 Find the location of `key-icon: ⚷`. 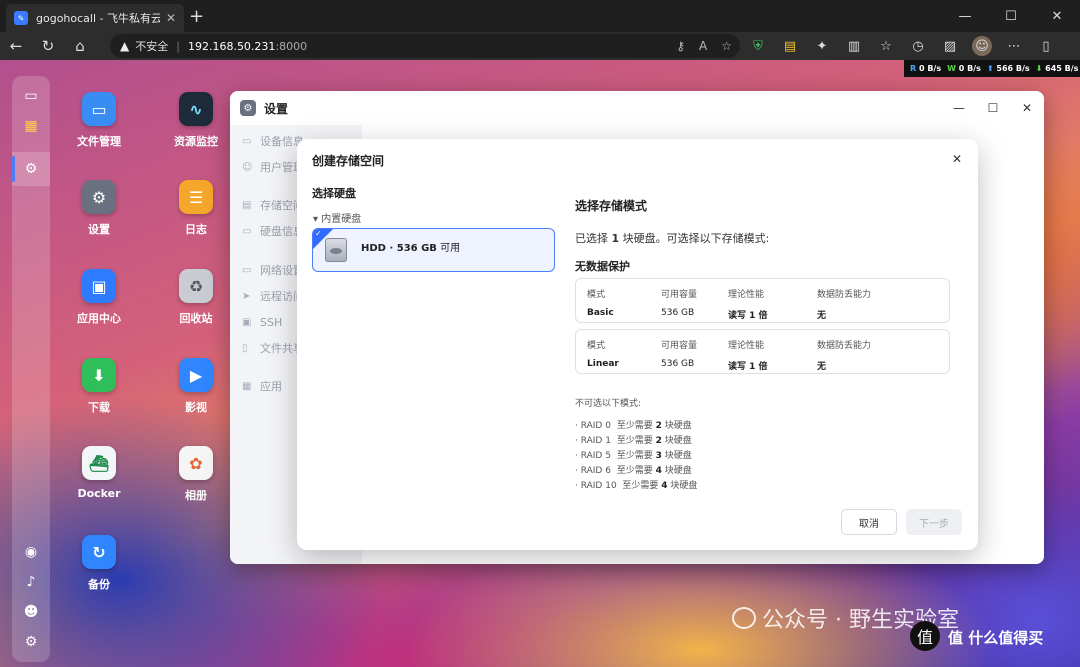

key-icon: ⚷ is located at coordinates (680, 46).